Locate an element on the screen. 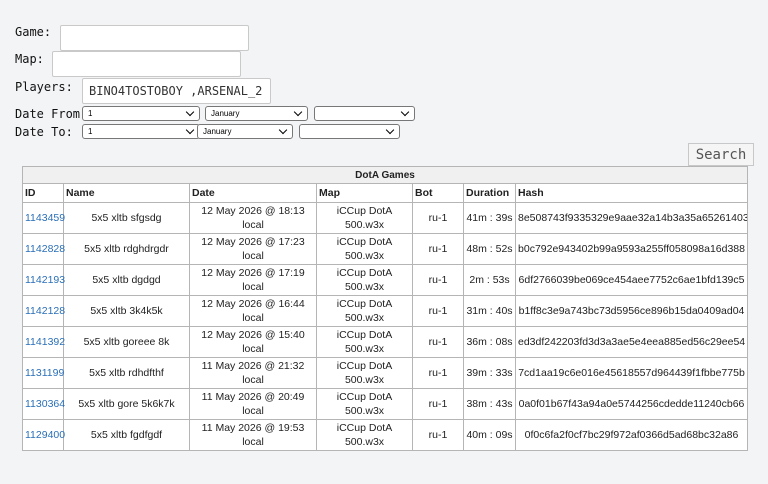 This screenshot has height=484, width=768. date-to-year-select is located at coordinates (349, 131).